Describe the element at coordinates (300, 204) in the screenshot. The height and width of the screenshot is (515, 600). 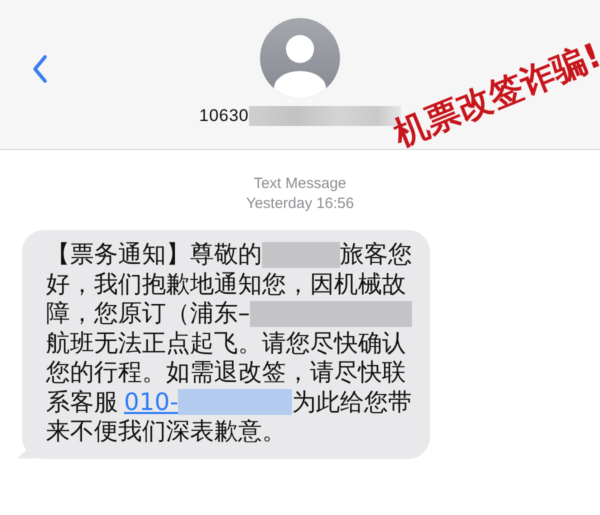
I see `message-time: Yesterday 16:56` at that location.